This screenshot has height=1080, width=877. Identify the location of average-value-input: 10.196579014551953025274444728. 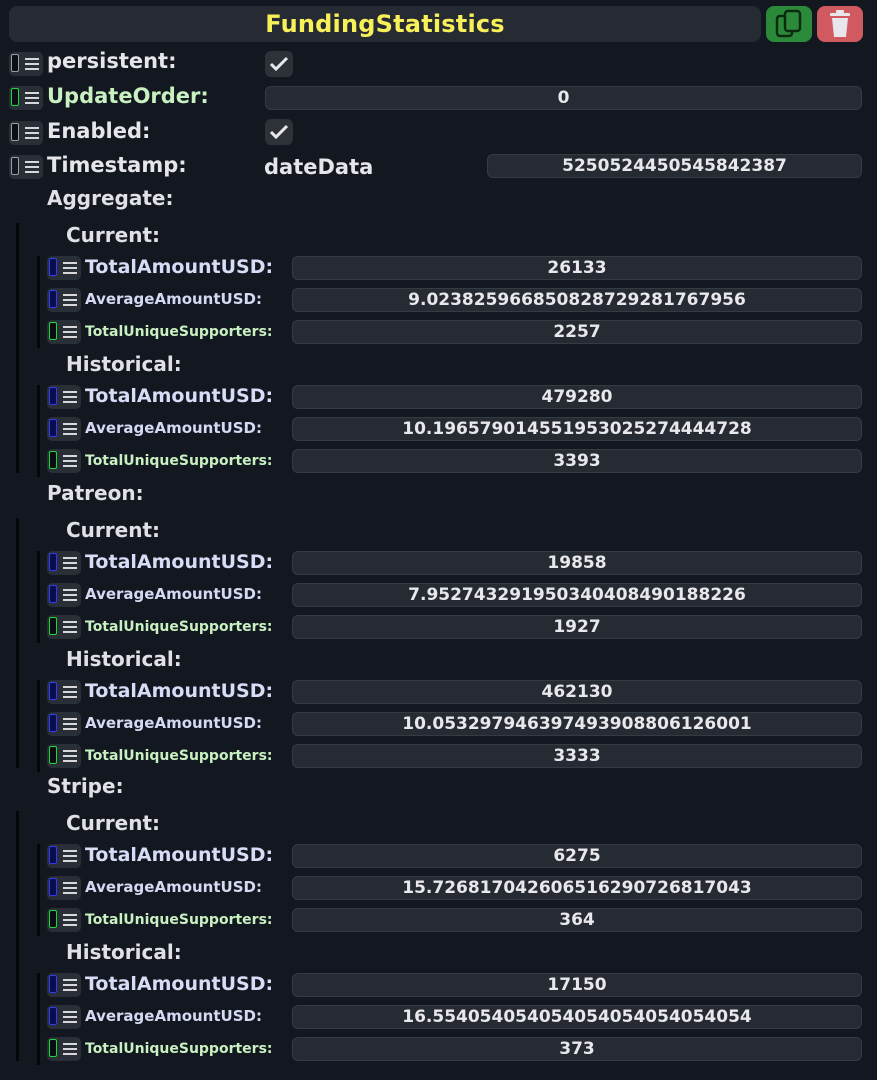
(577, 429).